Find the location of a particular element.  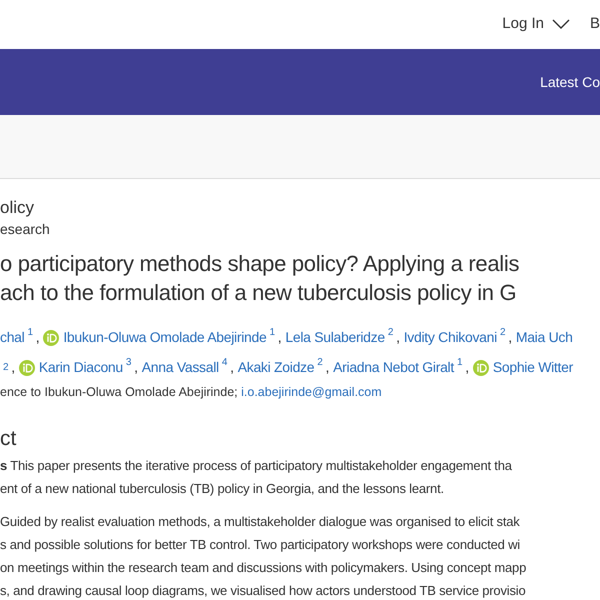

abstract-paragraph: Guided by realist evaluation methods, a multistakeholder dialogue was organised to elicit stak s and possible solutions for better TB control. Two participatory workshops were conducted wi on meetings within the research team and discussions with policymakers. Using concept mapp s, and drawing causal loop diagrams, we visualised how actors understood TB service provisio is located at coordinates (264, 556).